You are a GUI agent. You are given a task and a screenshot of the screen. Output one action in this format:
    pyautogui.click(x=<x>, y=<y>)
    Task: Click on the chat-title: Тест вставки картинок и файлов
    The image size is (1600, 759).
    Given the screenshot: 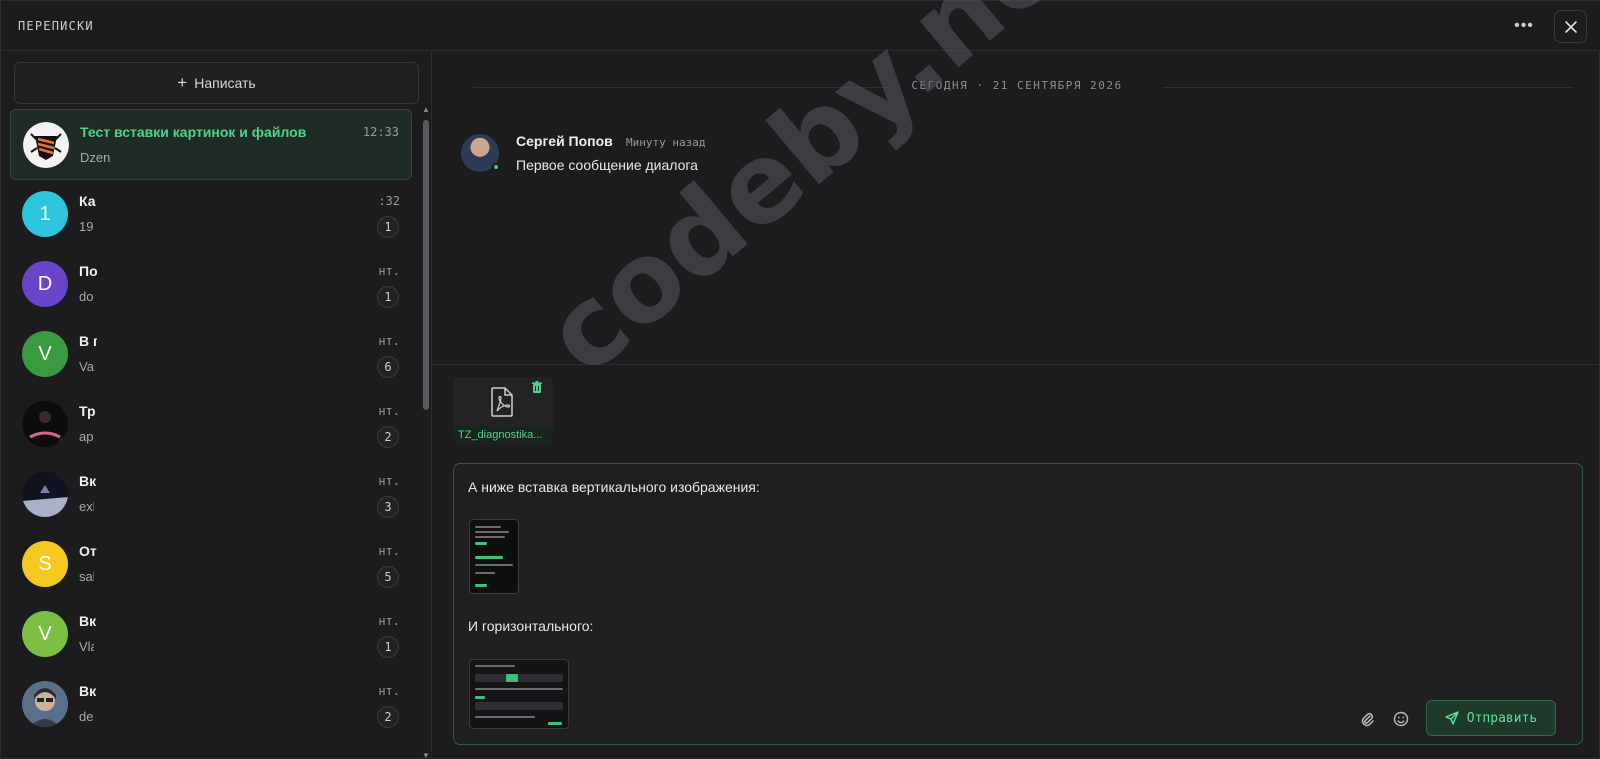 What is the action you would take?
    pyautogui.click(x=193, y=132)
    